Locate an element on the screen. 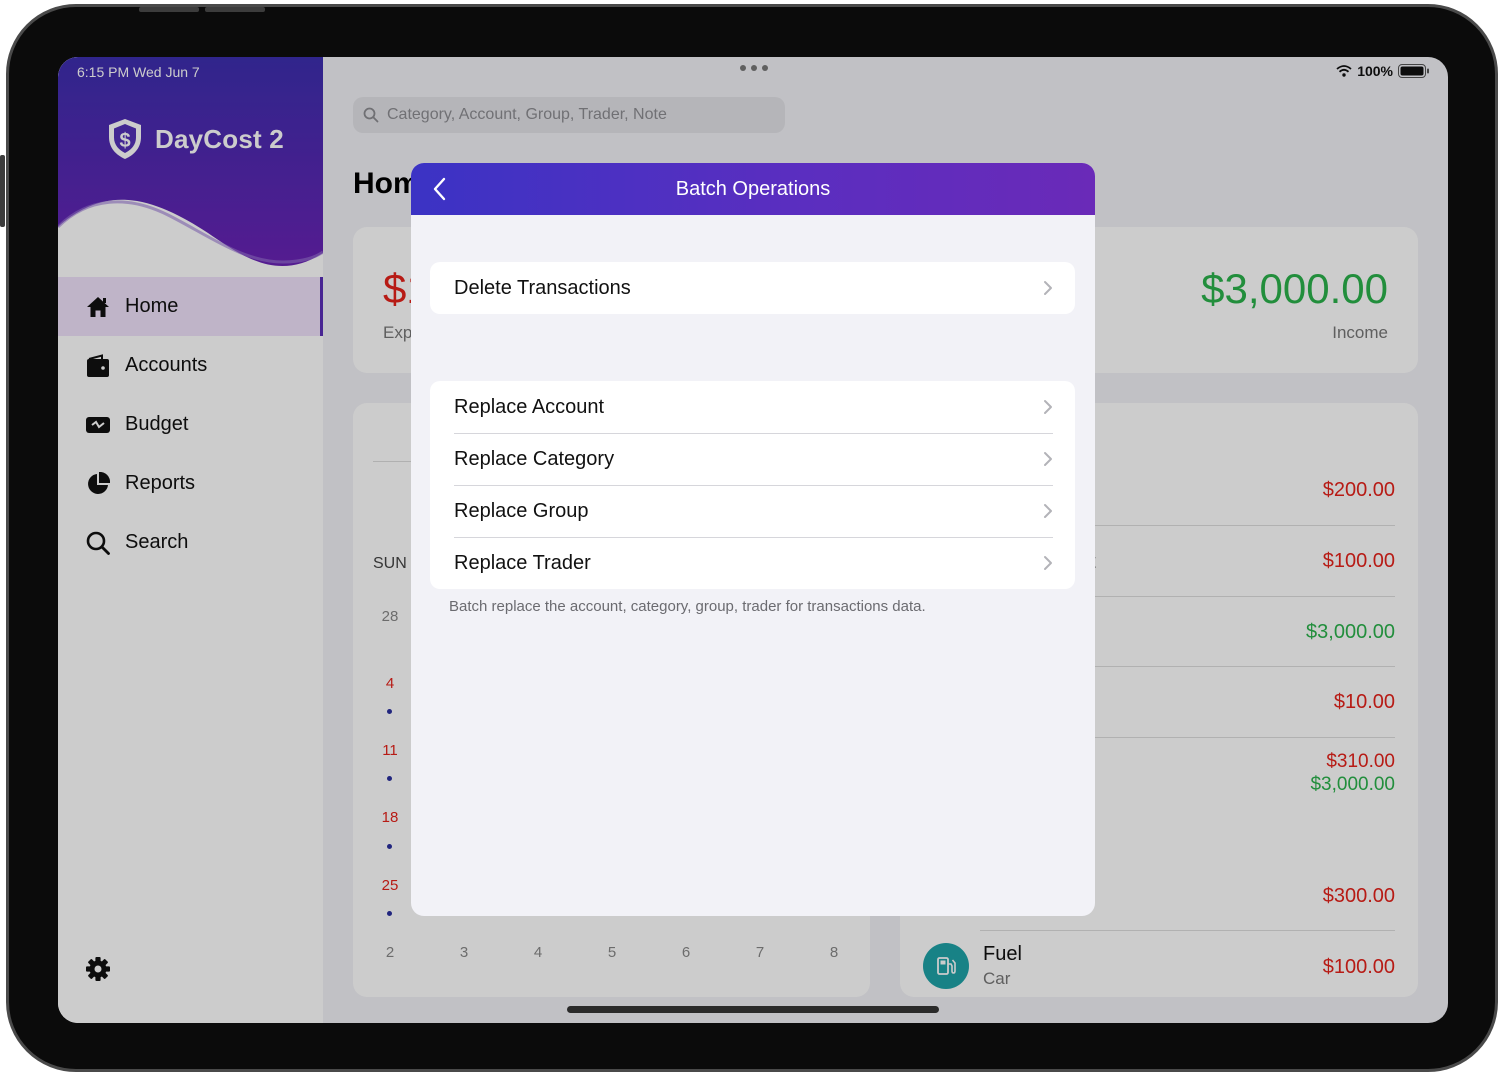 The height and width of the screenshot is (1075, 1500). chevron-left-icon is located at coordinates (441, 189).